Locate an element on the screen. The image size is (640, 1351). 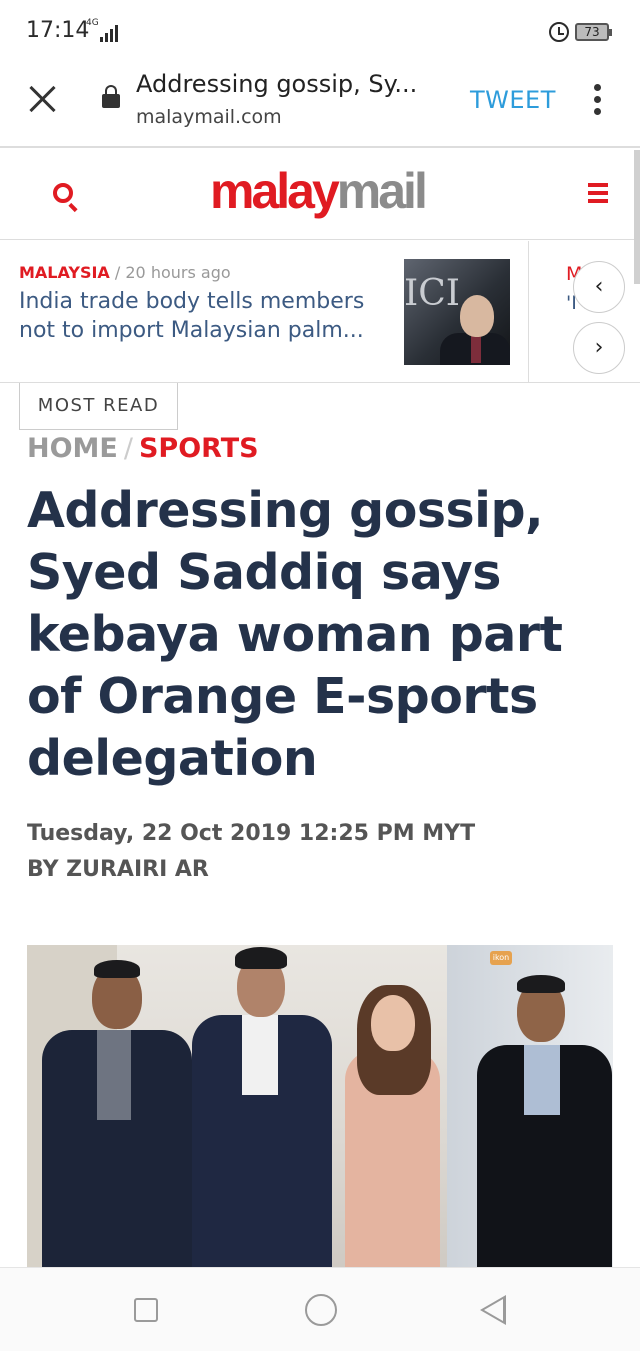
breadcrumb-sports: SPORTS is located at coordinates (199, 448).